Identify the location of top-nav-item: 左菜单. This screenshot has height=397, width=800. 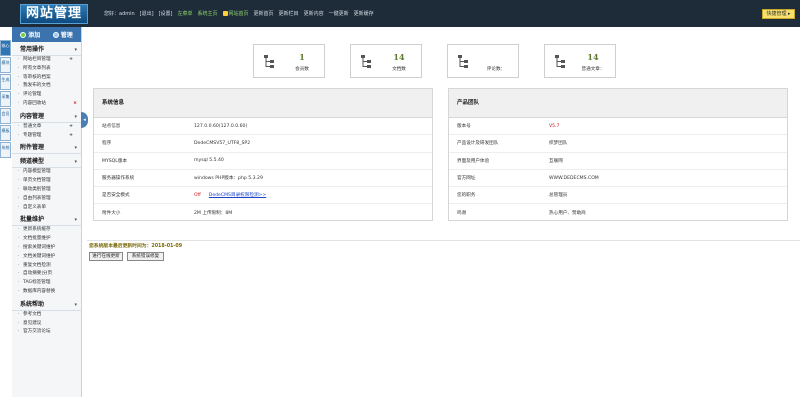
(184, 14).